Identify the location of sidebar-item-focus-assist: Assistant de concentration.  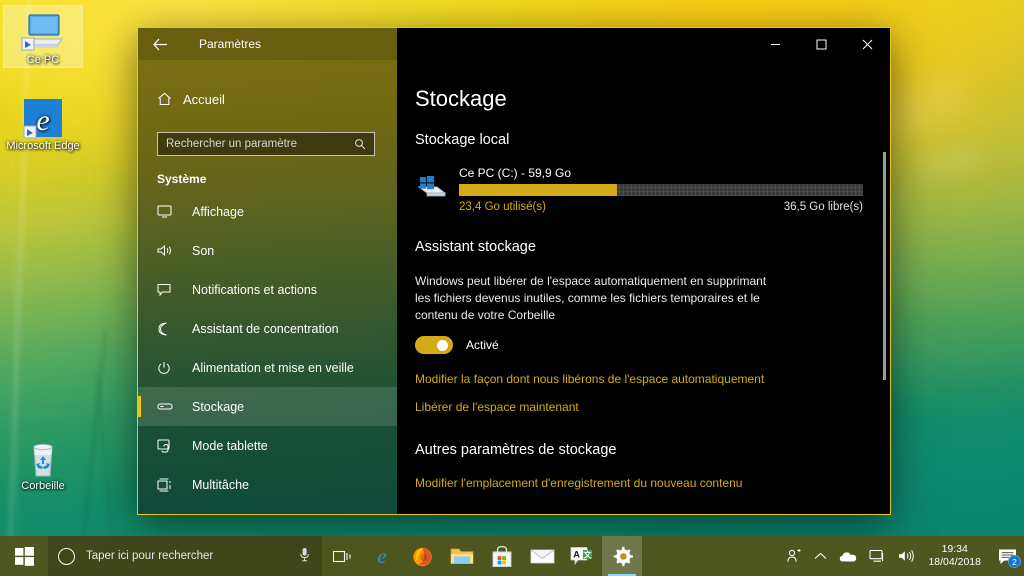
(267, 328).